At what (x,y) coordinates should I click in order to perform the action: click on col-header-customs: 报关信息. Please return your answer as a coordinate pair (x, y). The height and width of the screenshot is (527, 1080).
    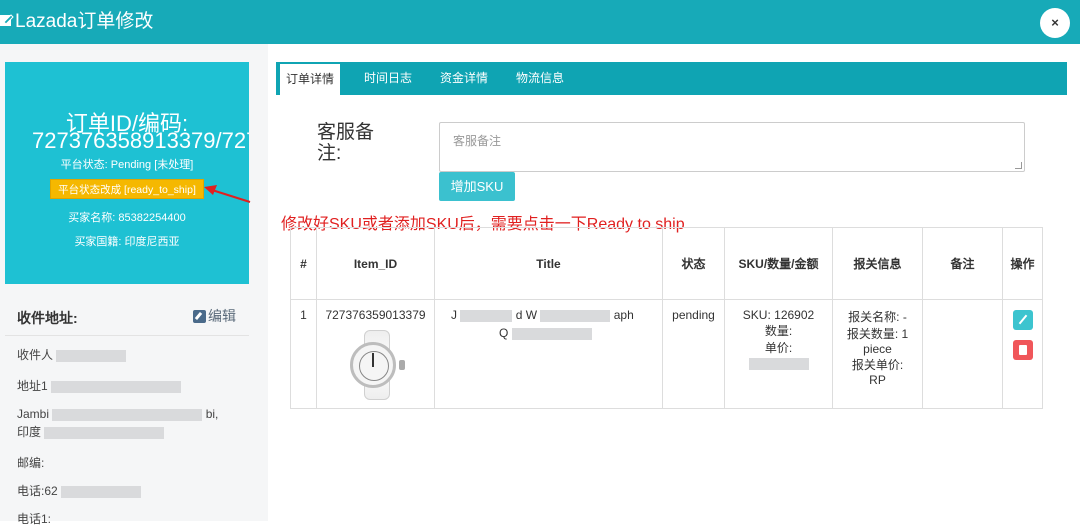
    Looking at the image, I should click on (877, 263).